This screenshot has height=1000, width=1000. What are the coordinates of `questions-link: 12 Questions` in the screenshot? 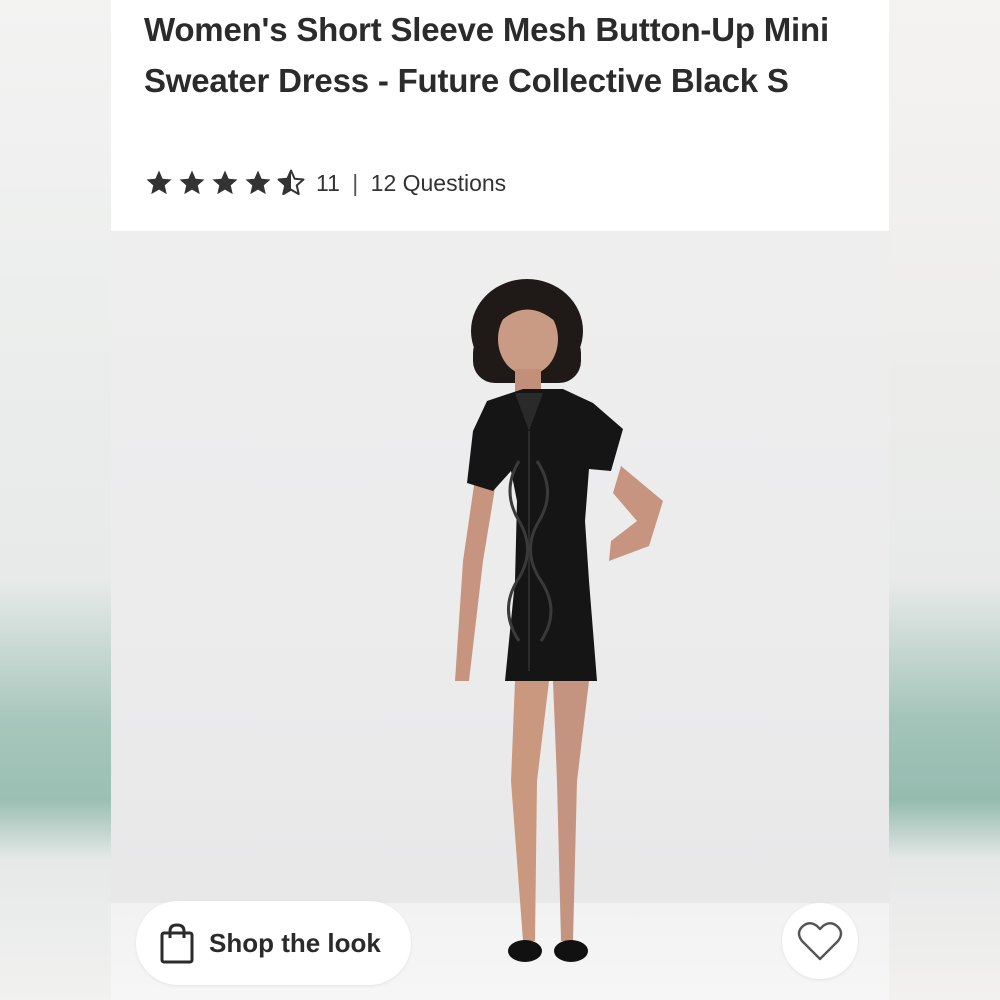 It's located at (439, 183).